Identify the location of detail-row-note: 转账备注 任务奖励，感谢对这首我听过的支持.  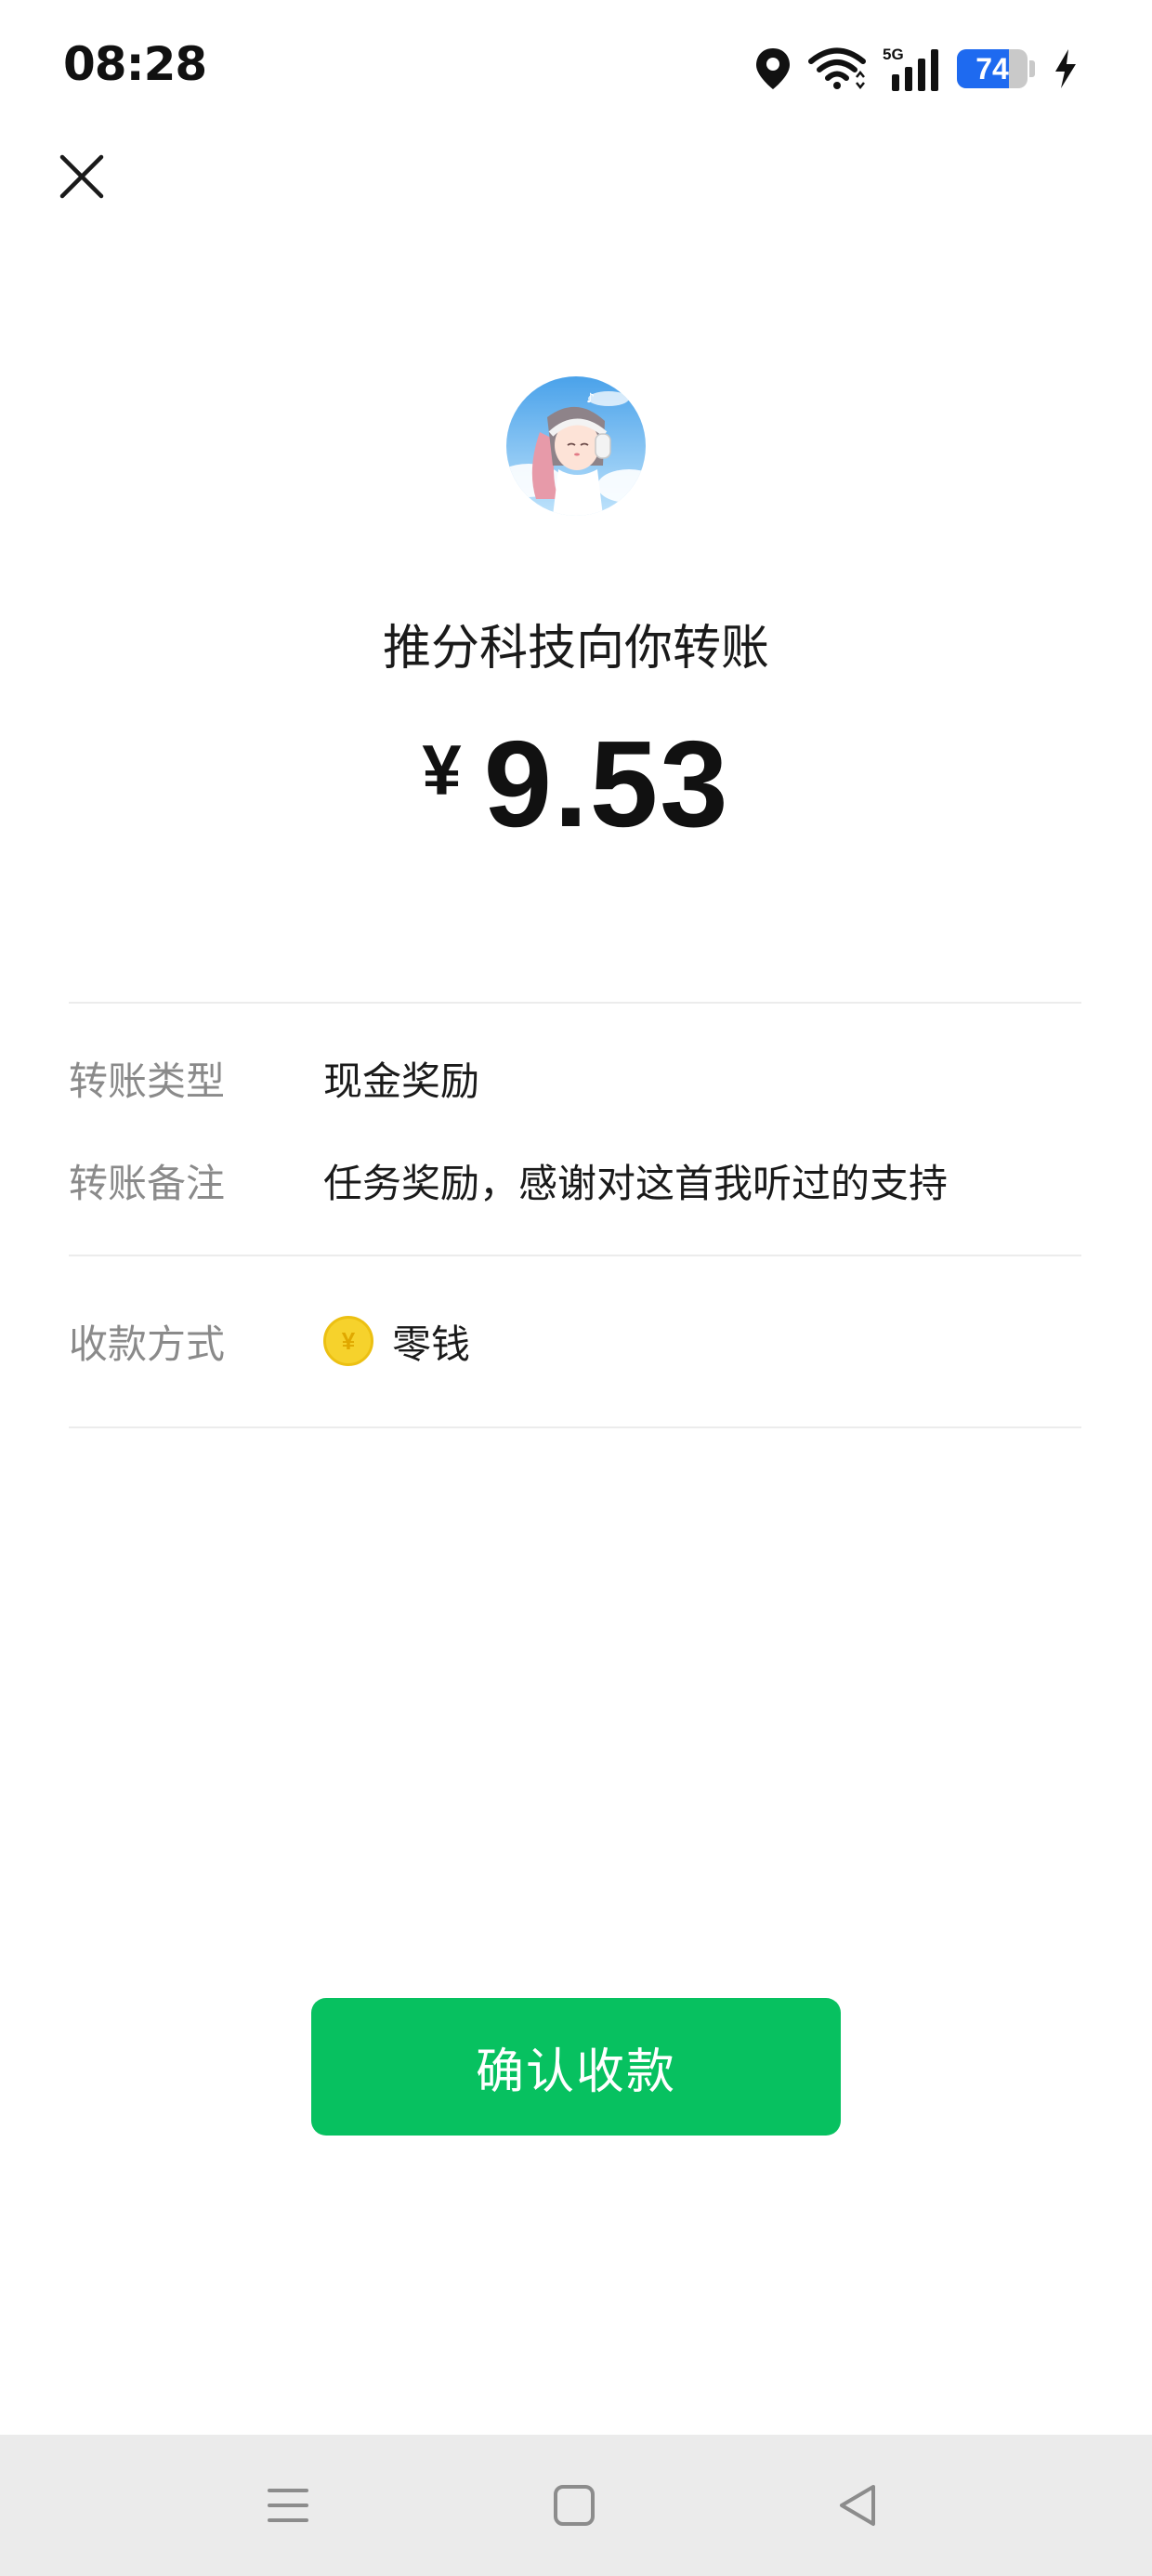
(575, 1180).